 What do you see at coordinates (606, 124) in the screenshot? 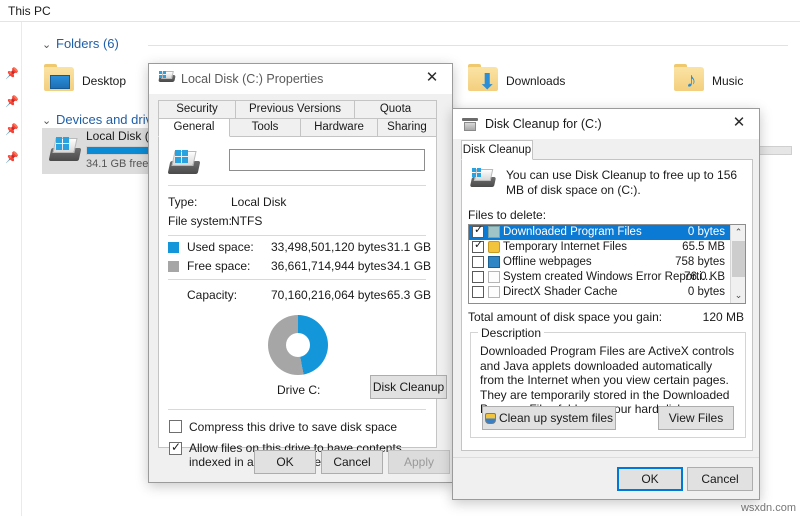
I see `cleanup-titlebar: Disk Cleanup for (C:) ✕` at bounding box center [606, 124].